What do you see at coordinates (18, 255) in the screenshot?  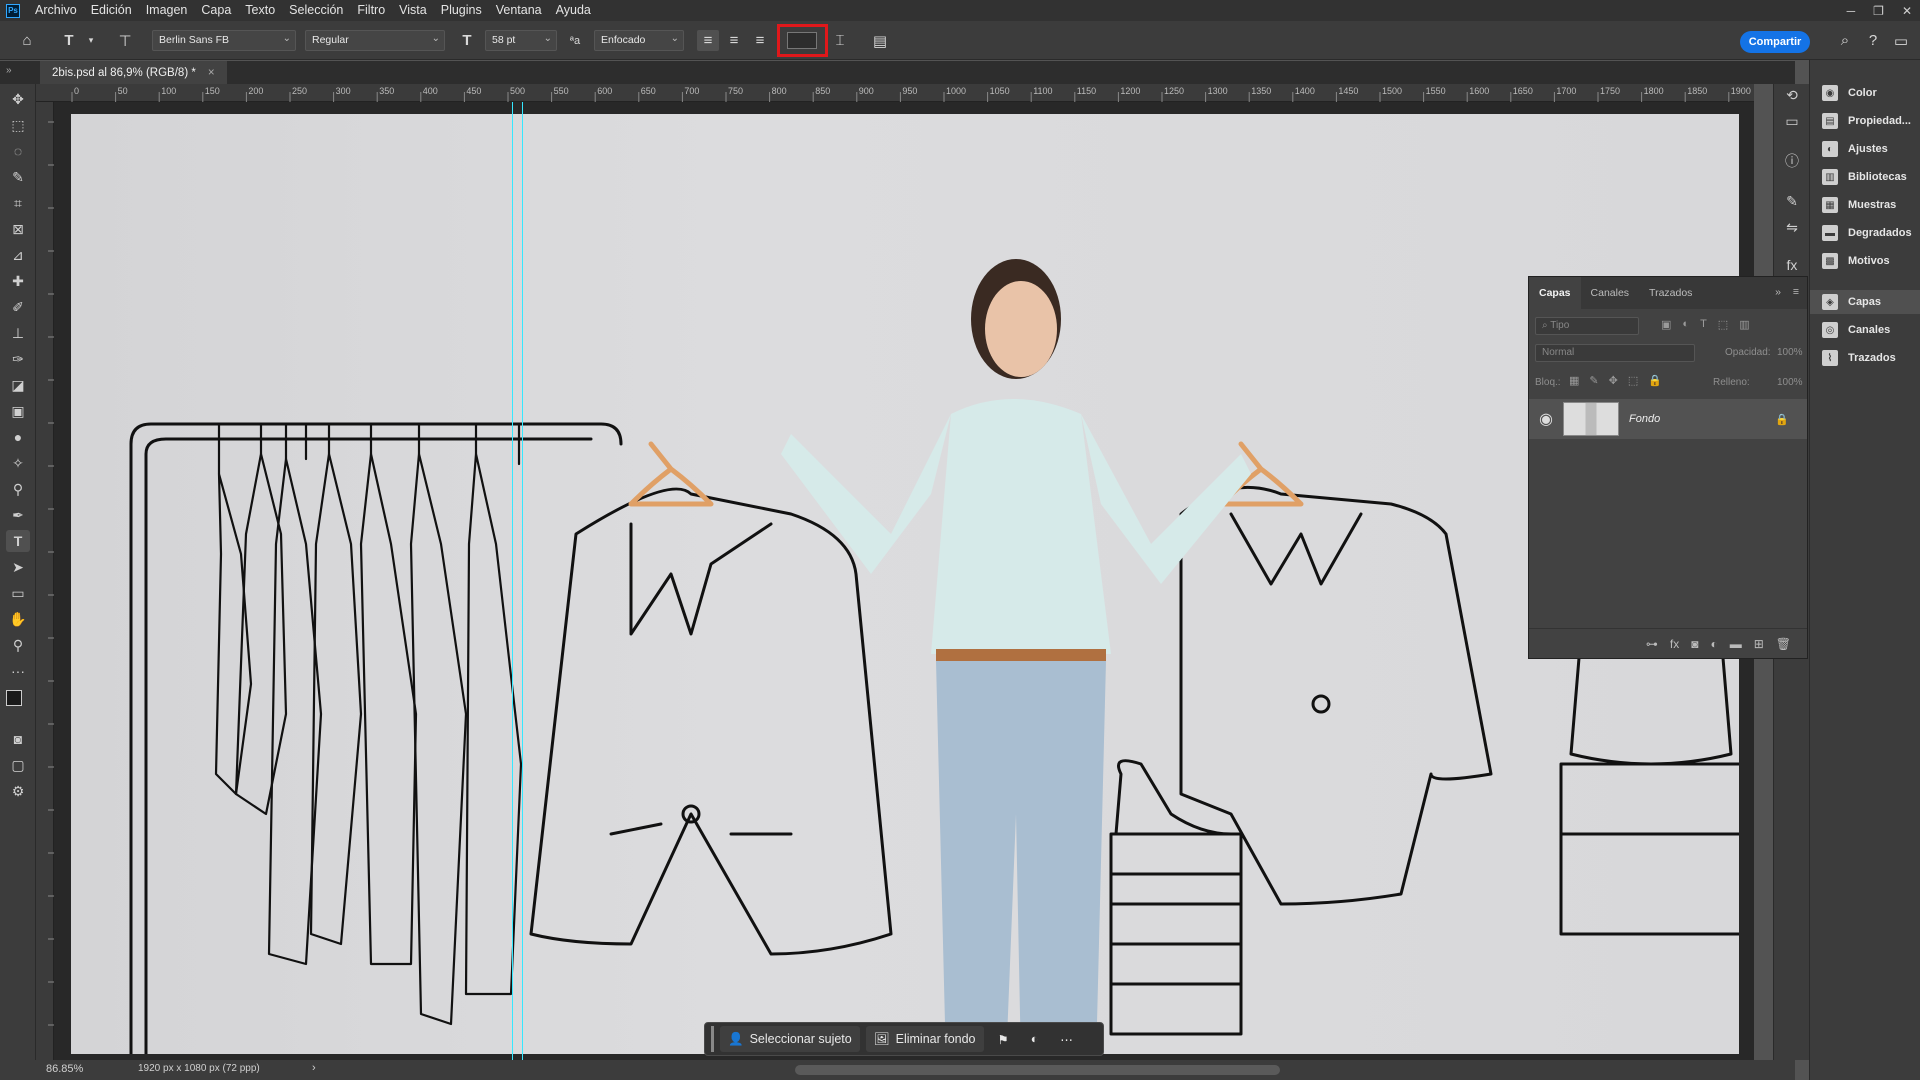 I see `eyedropper-tool-icon: ⊿` at bounding box center [18, 255].